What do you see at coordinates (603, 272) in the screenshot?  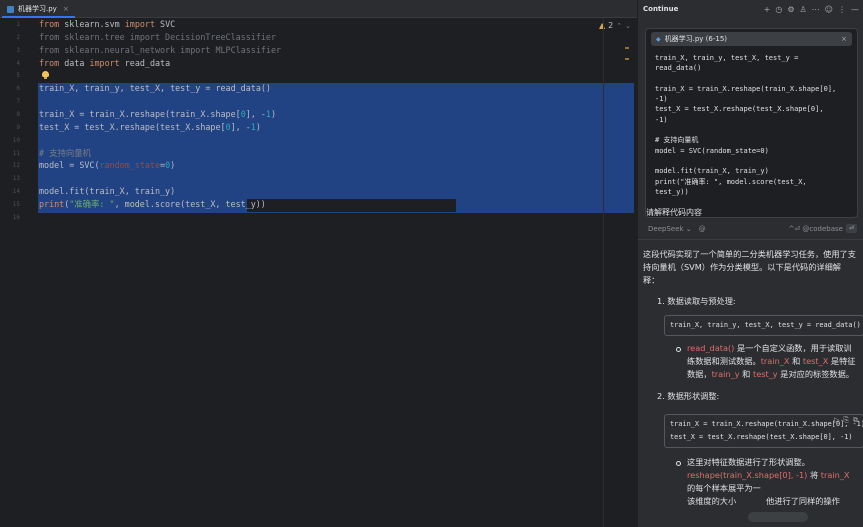 I see `right-margin-guide` at bounding box center [603, 272].